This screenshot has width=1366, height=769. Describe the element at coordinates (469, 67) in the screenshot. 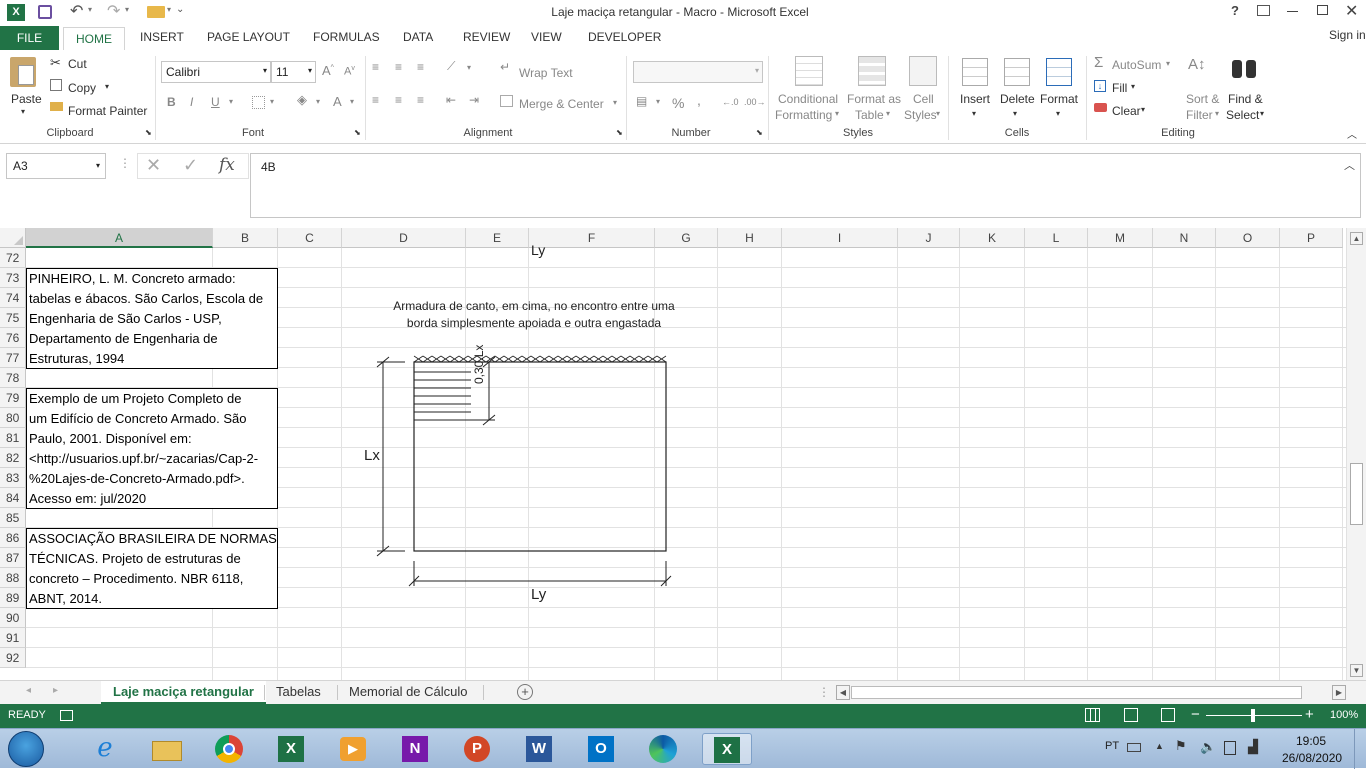

I see `orientation-dropdown-icon: ▾` at that location.